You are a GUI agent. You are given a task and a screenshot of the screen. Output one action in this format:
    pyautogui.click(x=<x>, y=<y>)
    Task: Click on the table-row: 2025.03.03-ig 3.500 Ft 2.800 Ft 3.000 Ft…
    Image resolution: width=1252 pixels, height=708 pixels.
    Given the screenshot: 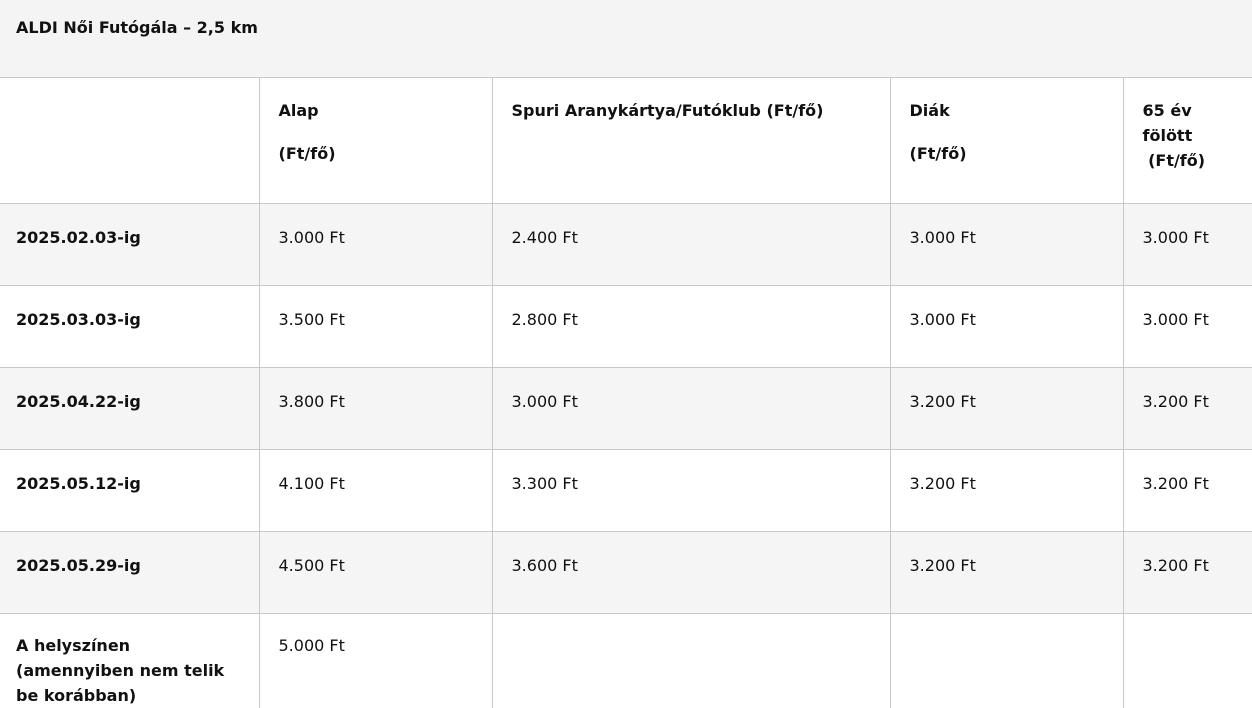 What is the action you would take?
    pyautogui.click(x=626, y=326)
    